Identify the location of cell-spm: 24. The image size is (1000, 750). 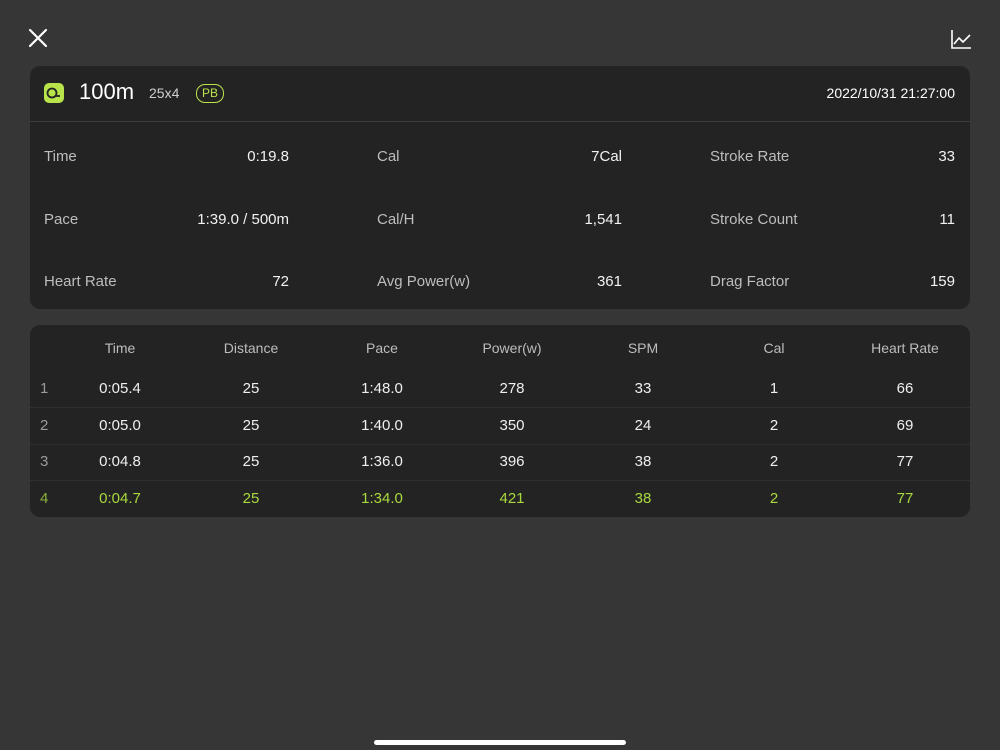
(643, 425).